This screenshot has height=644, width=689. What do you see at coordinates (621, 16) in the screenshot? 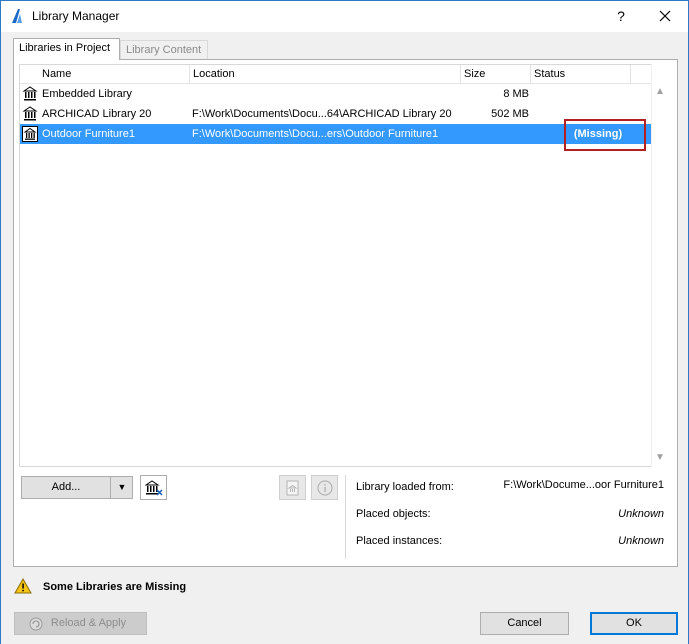
I see `help-button: ?` at bounding box center [621, 16].